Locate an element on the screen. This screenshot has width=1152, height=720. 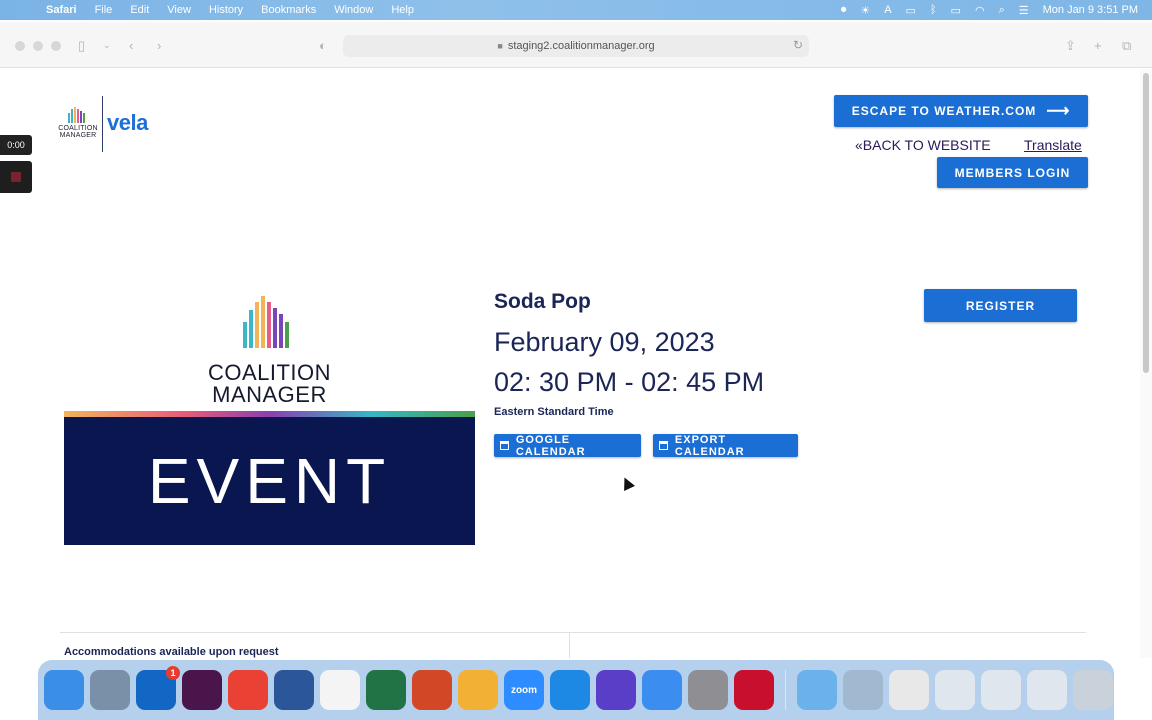
excel-icon is located at coordinates (386, 690).